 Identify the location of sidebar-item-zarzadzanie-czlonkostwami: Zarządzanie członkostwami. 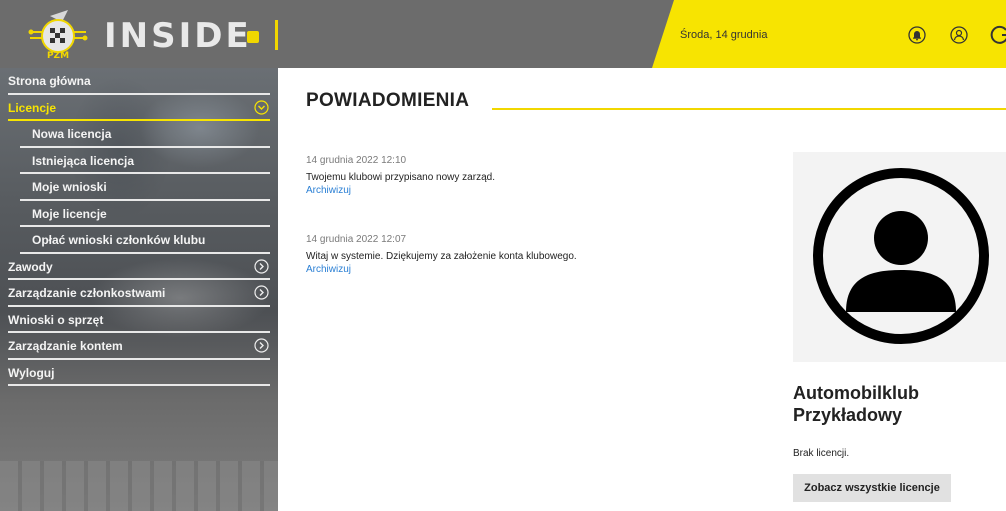
(139, 293).